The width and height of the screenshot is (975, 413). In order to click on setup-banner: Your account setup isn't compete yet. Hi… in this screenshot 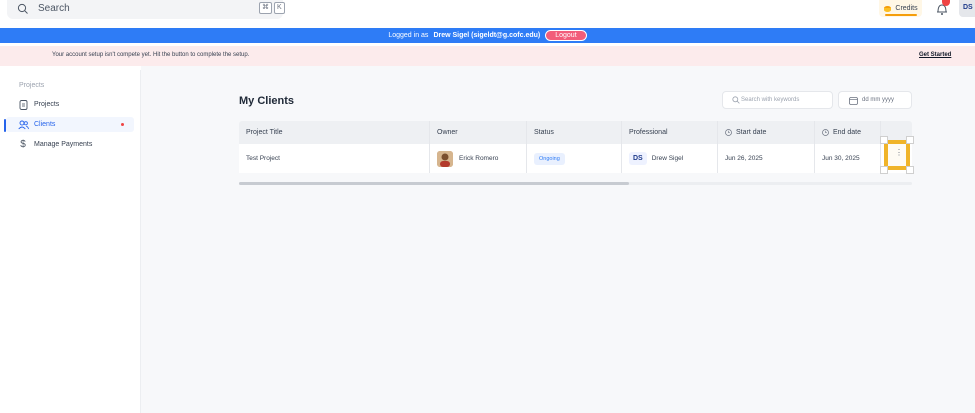, I will do `click(487, 56)`.